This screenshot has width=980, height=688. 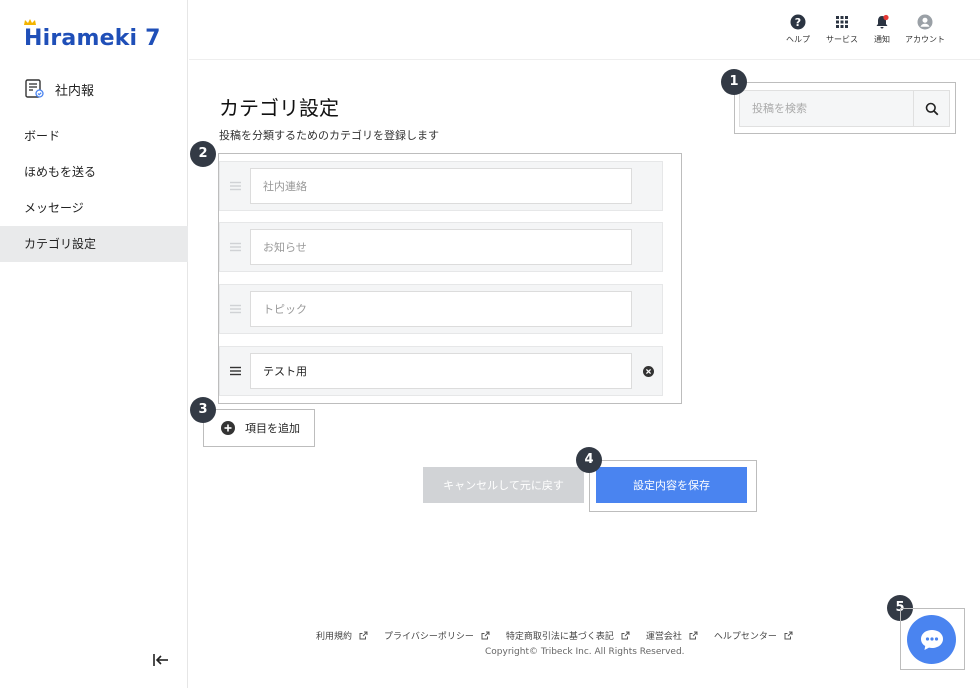 I want to click on search-button, so click(x=931, y=108).